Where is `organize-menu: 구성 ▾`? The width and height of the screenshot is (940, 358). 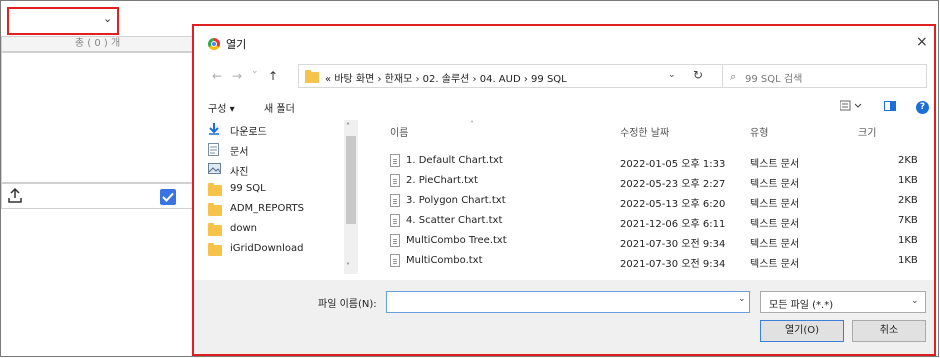 organize-menu: 구성 ▾ is located at coordinates (221, 107).